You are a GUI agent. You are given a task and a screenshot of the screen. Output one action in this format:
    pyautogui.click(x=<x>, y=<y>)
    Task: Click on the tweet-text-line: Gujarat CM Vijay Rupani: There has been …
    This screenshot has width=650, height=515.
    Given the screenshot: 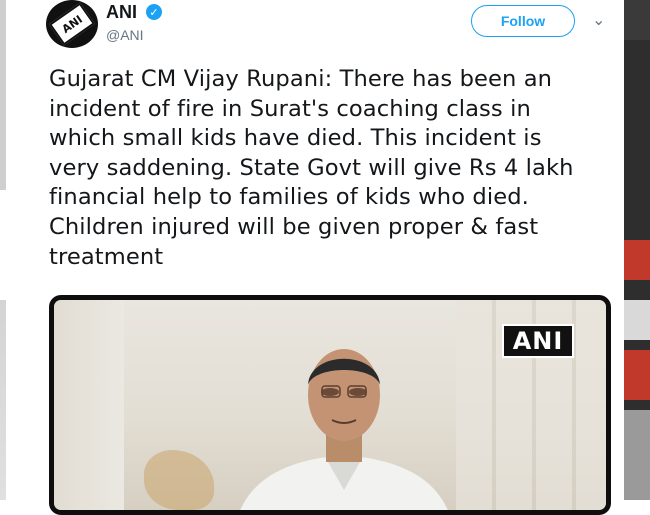 What is the action you would take?
    pyautogui.click(x=301, y=79)
    